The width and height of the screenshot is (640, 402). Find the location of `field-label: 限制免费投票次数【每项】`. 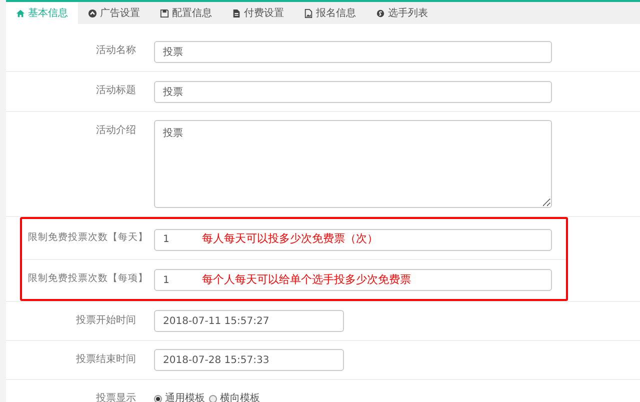

field-label: 限制免费投票次数【每项】 is located at coordinates (88, 279).